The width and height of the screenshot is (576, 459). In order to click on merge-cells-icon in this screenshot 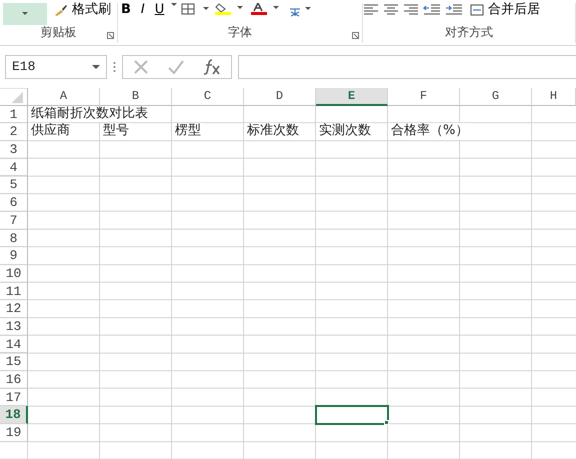, I will do `click(477, 10)`.